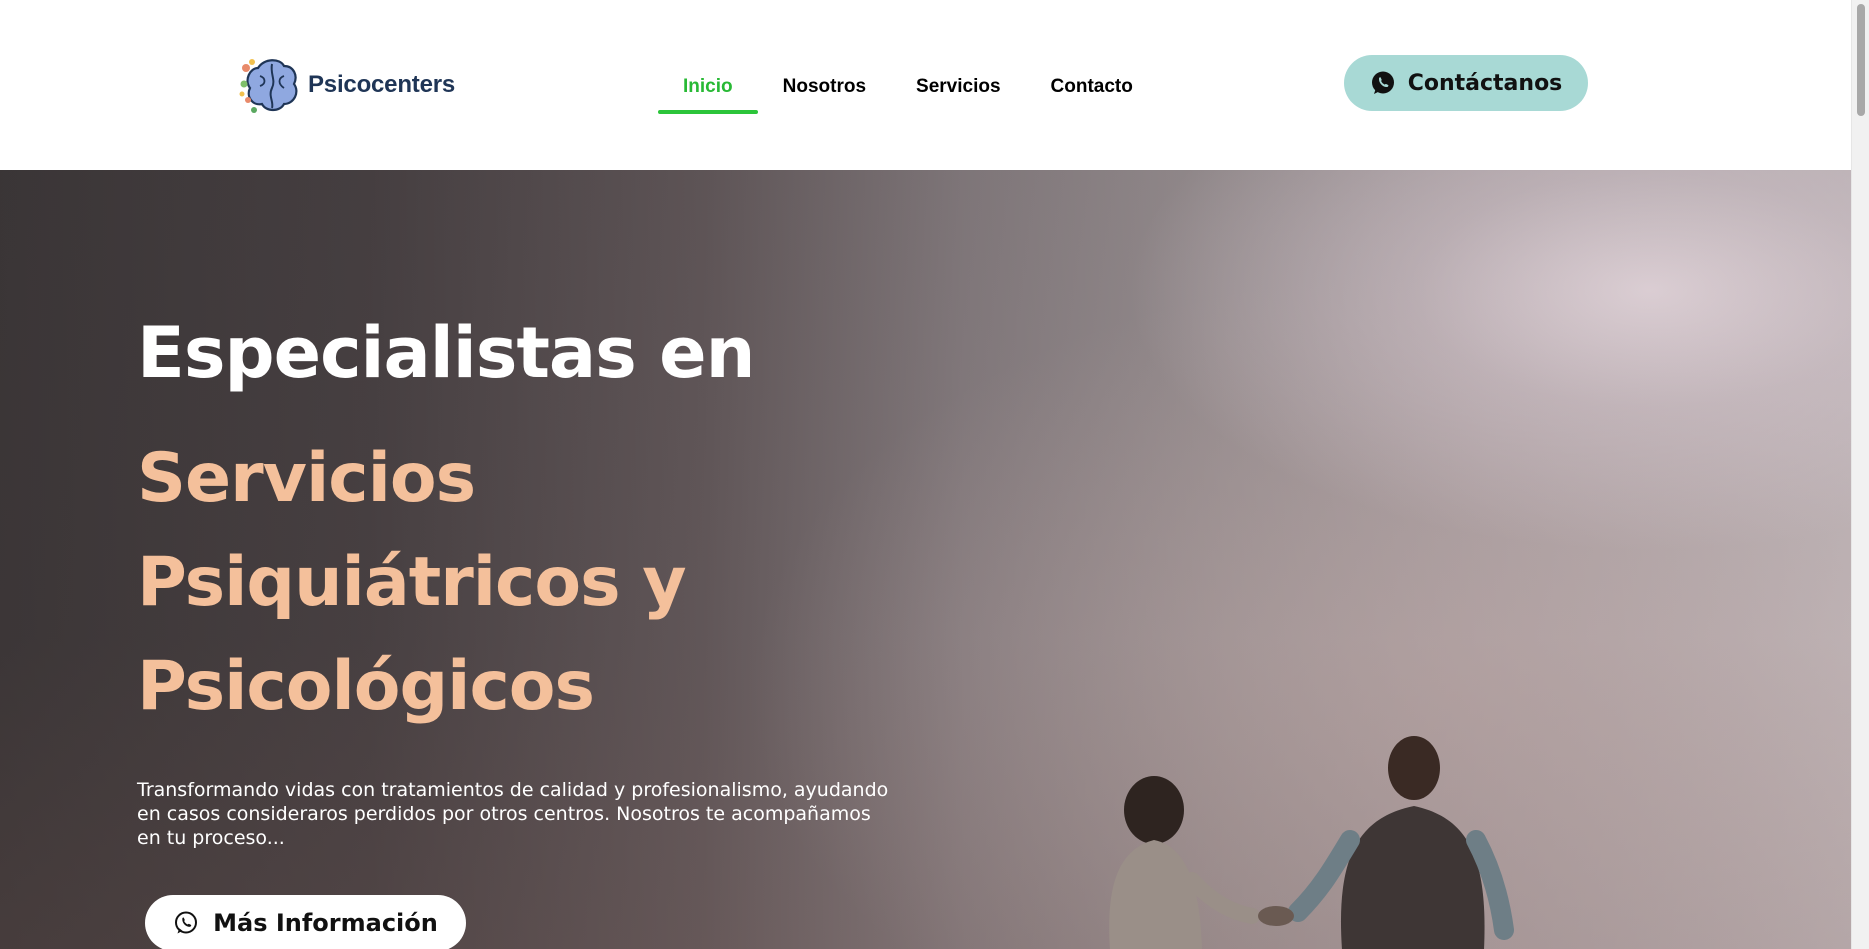 The image size is (1869, 949). I want to click on brain-icon, so click(269, 85).